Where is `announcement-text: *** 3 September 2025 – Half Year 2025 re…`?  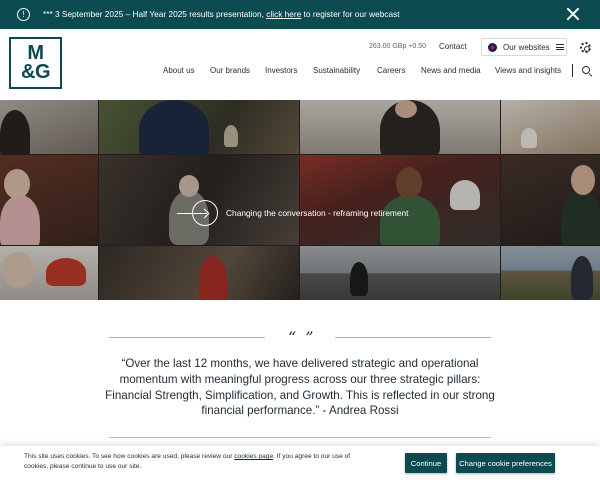 announcement-text: *** 3 September 2025 – Half Year 2025 re… is located at coordinates (221, 14).